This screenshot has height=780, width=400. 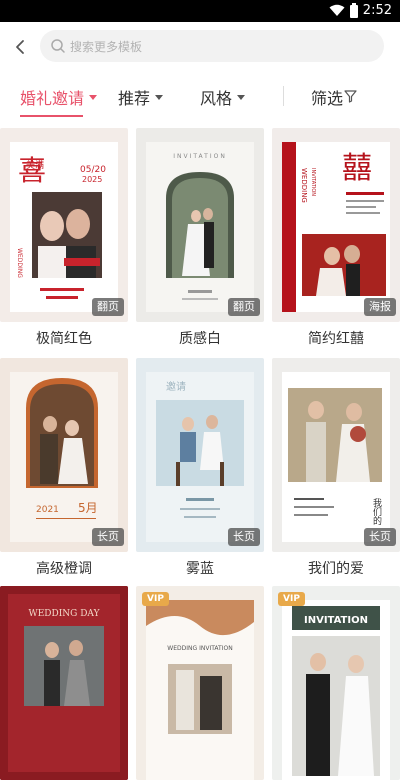 What do you see at coordinates (283, 96) in the screenshot?
I see `tab-divider` at bounding box center [283, 96].